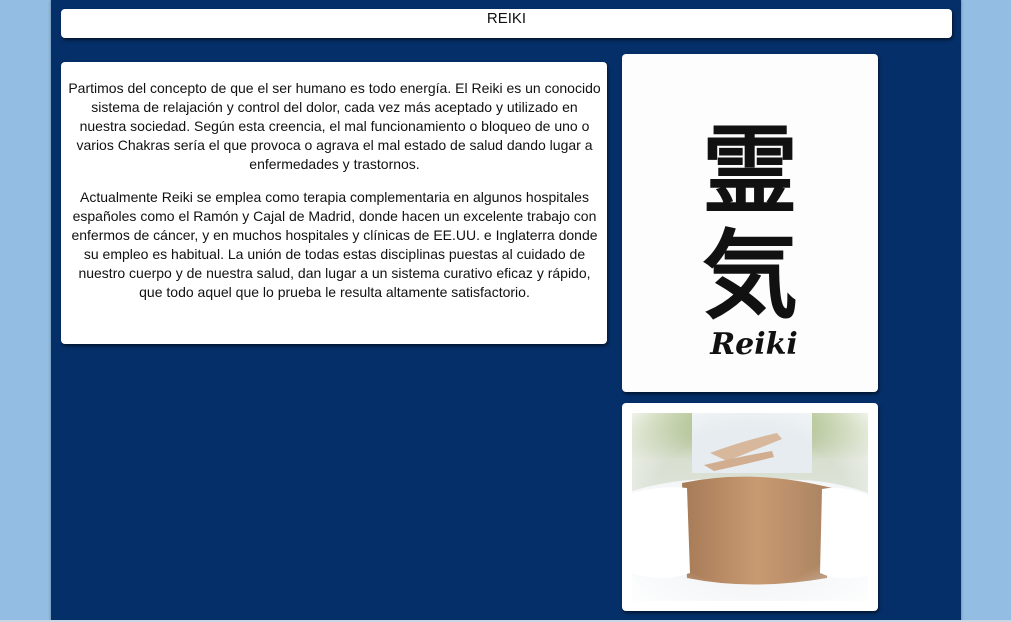 Image resolution: width=1011 pixels, height=622 pixels. I want to click on kanji-ki: 気, so click(750, 275).